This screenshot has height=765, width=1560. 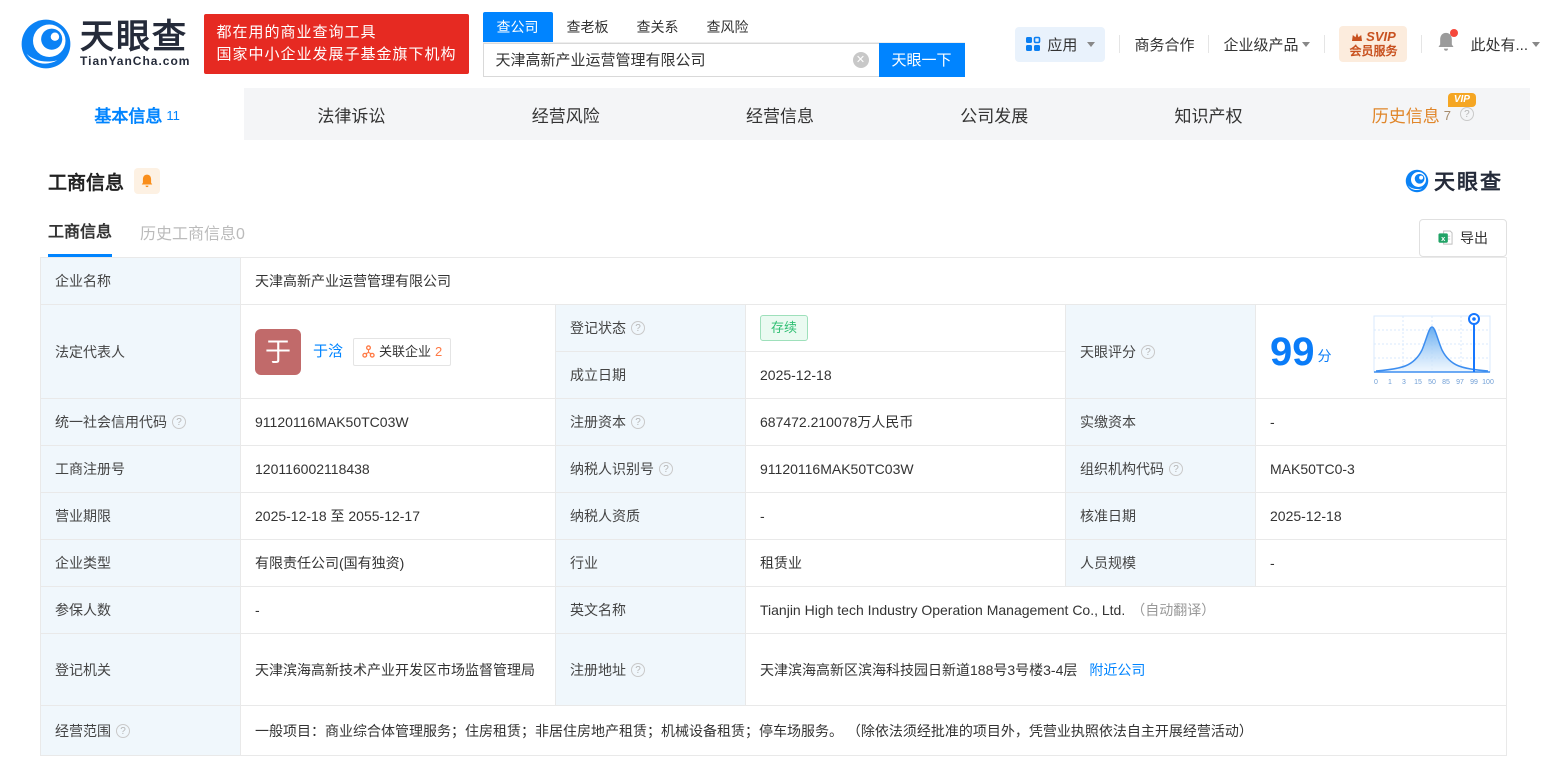 What do you see at coordinates (192, 238) in the screenshot?
I see `subtab-history-business-info: 历史工商信息0` at bounding box center [192, 238].